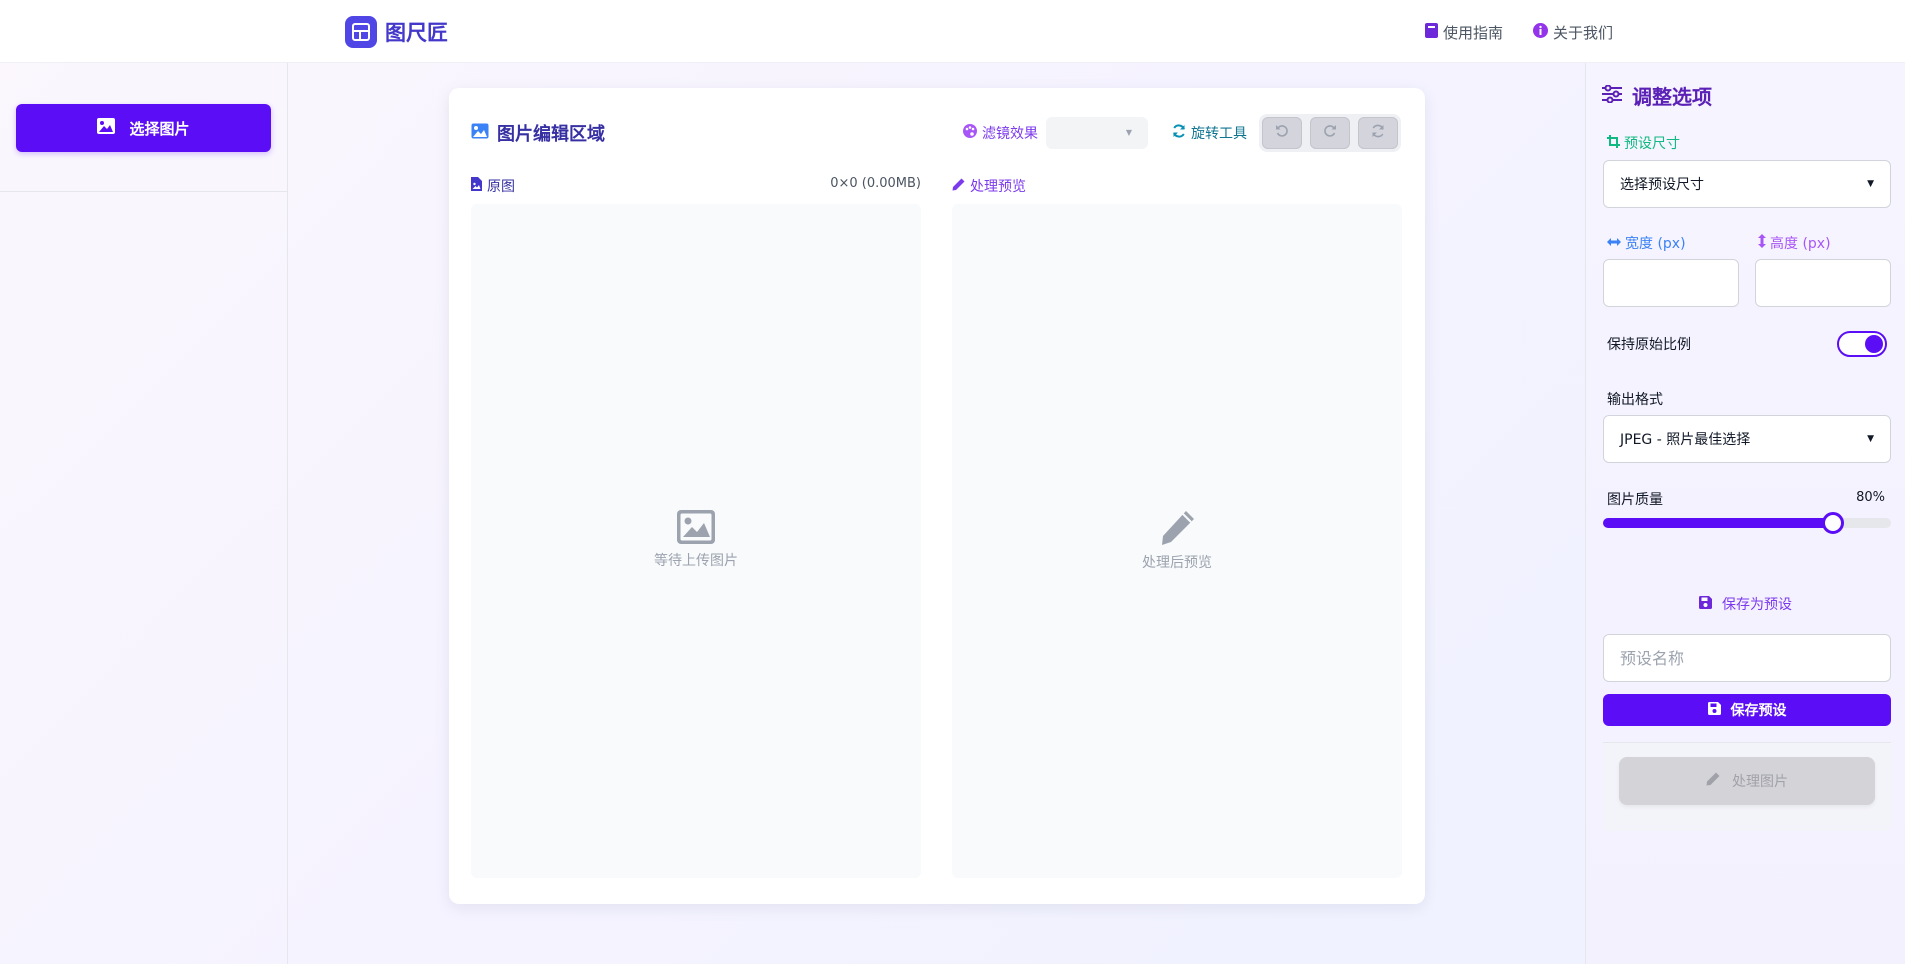 The image size is (1905, 964). I want to click on height-input, so click(1823, 283).